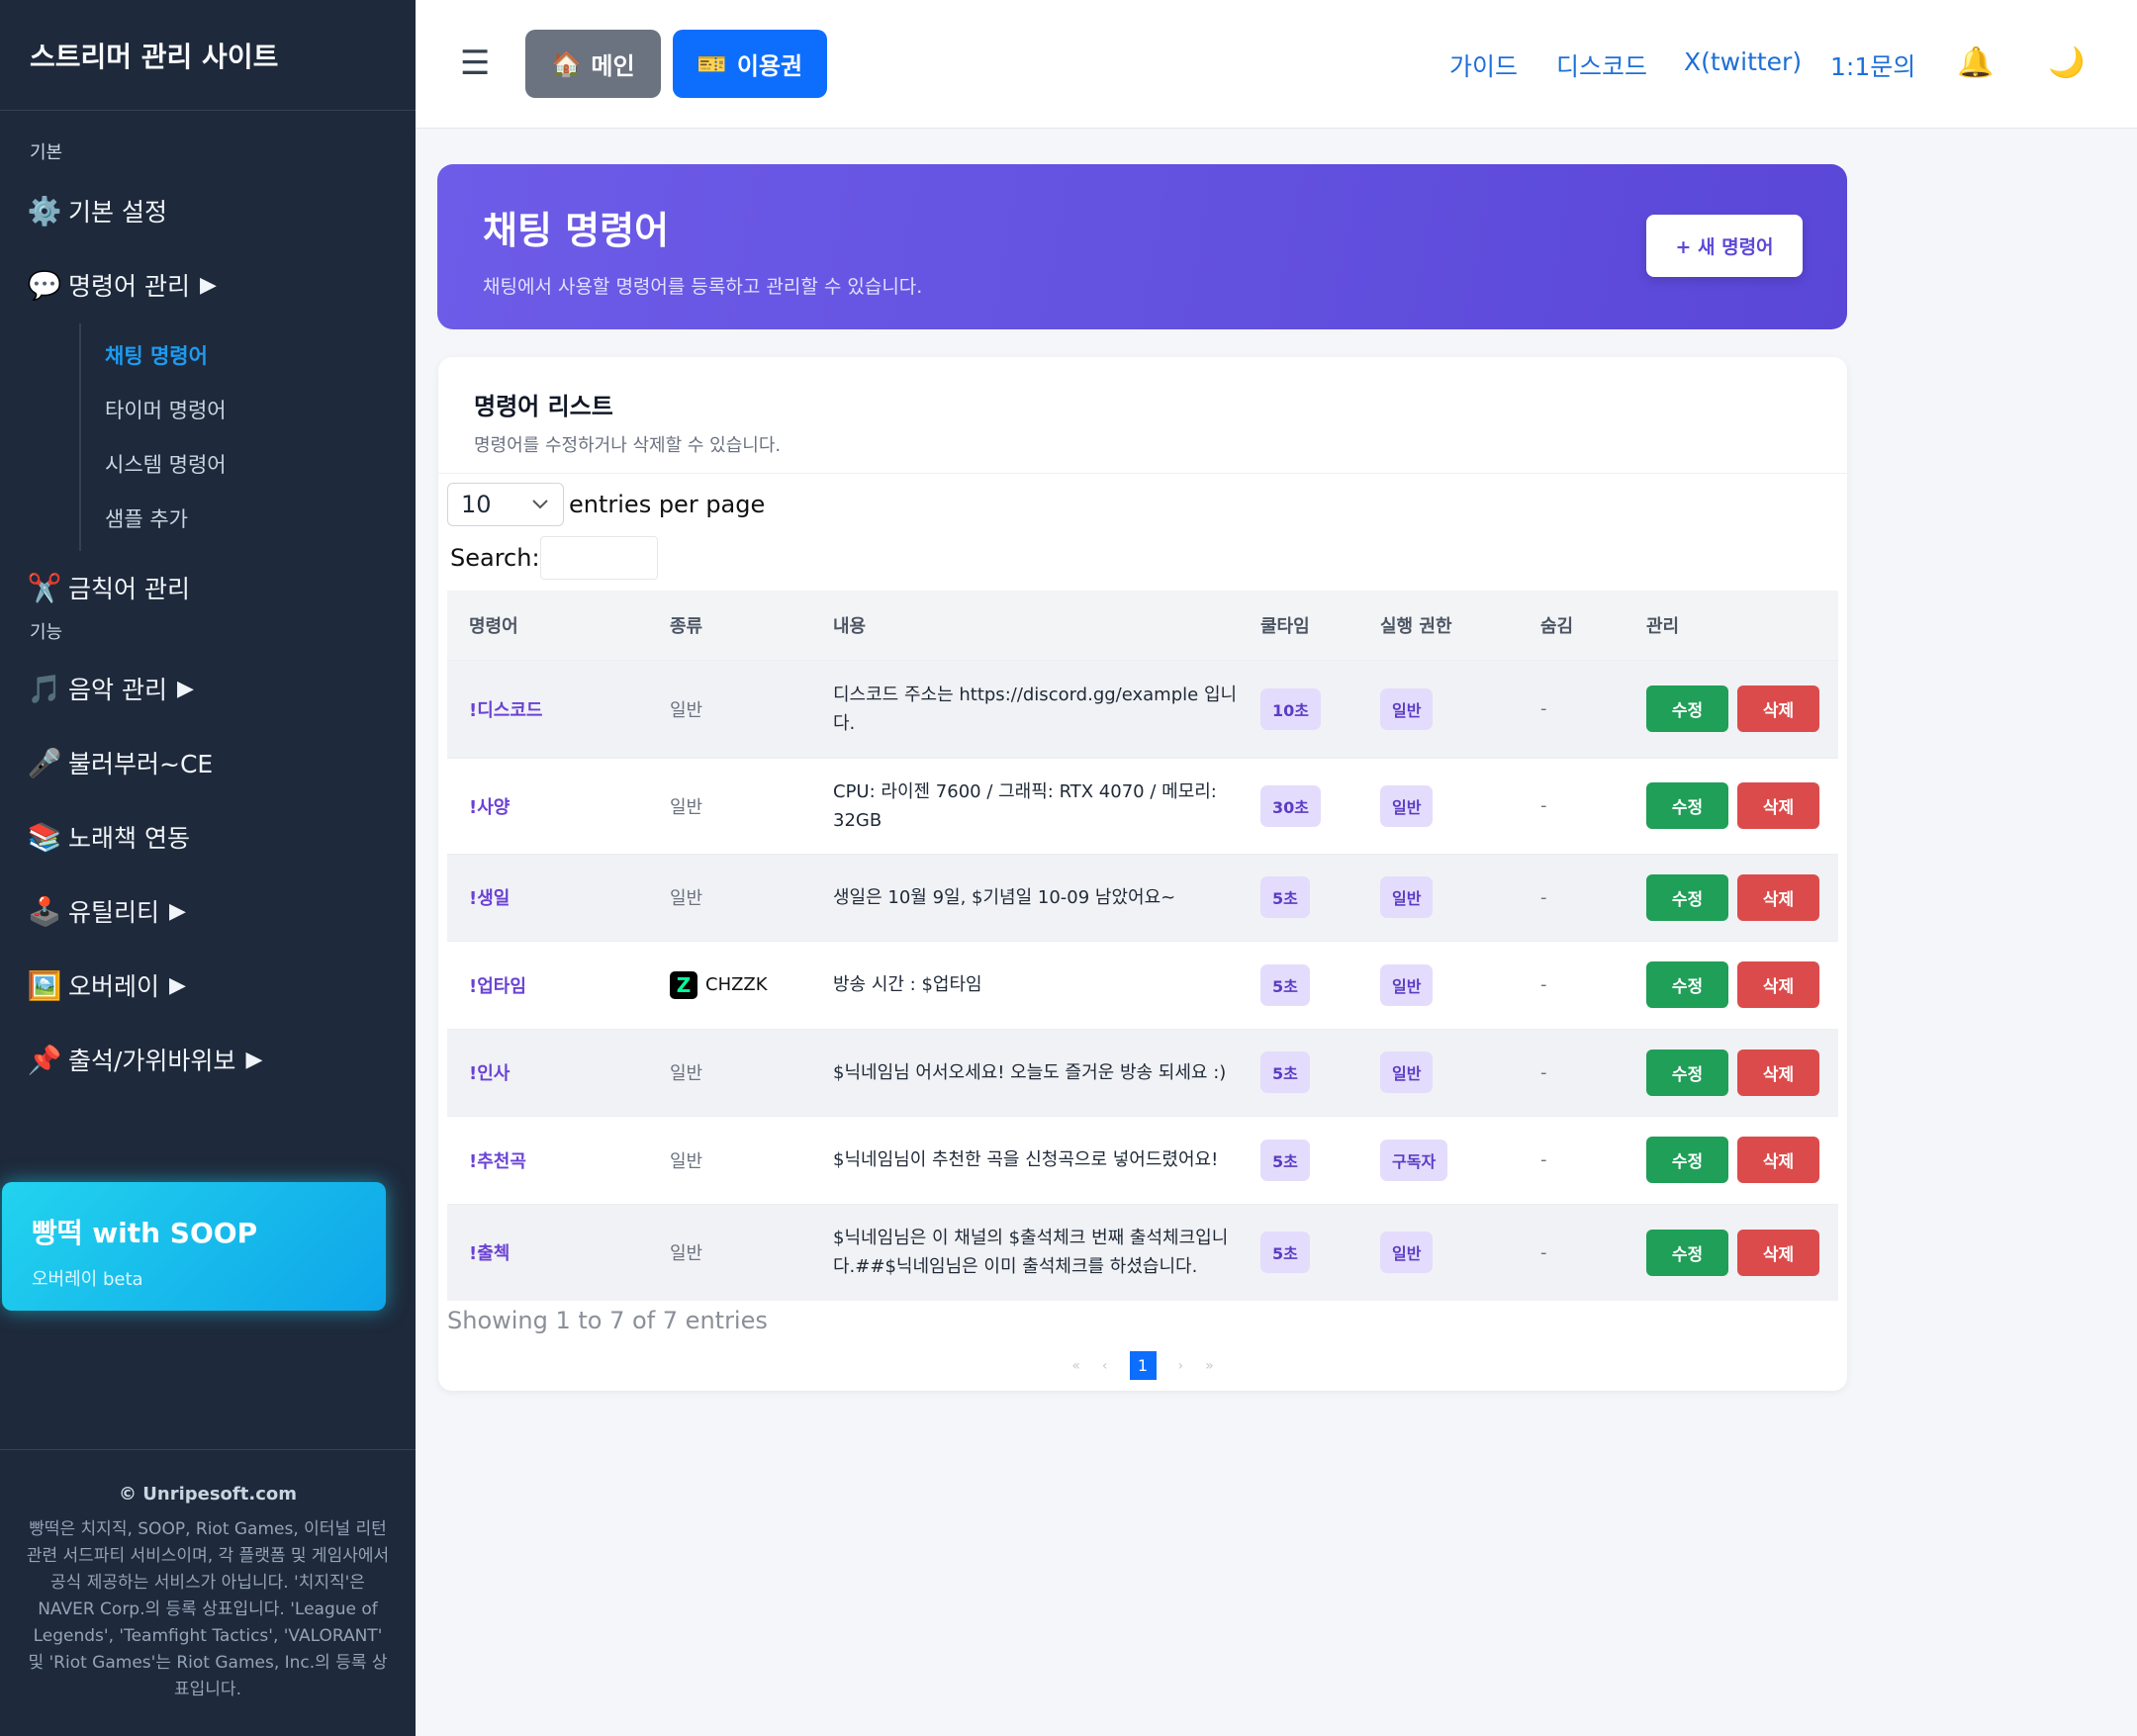 Image resolution: width=2137 pixels, height=1736 pixels. What do you see at coordinates (260, 520) in the screenshot?
I see `submenu-add-sample: 샘플 추가` at bounding box center [260, 520].